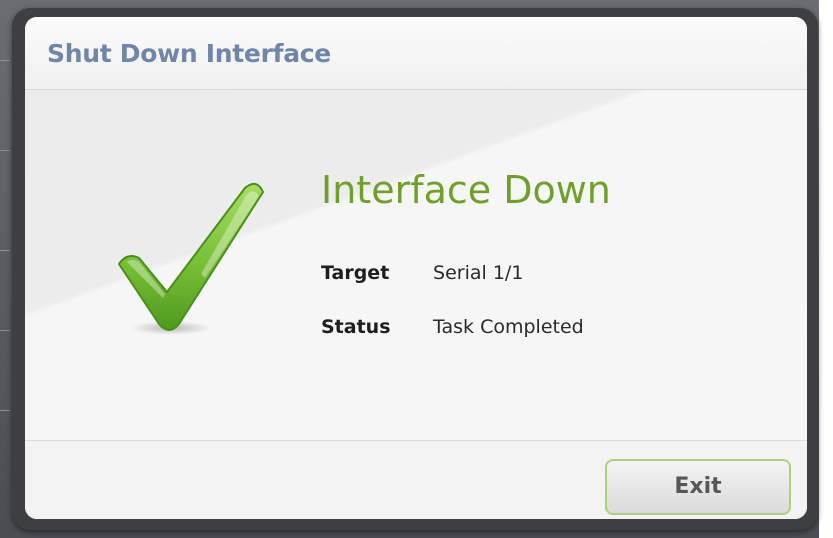 This screenshot has width=833, height=538. What do you see at coordinates (422, 273) in the screenshot?
I see `target-row: Target Serial 1/1` at bounding box center [422, 273].